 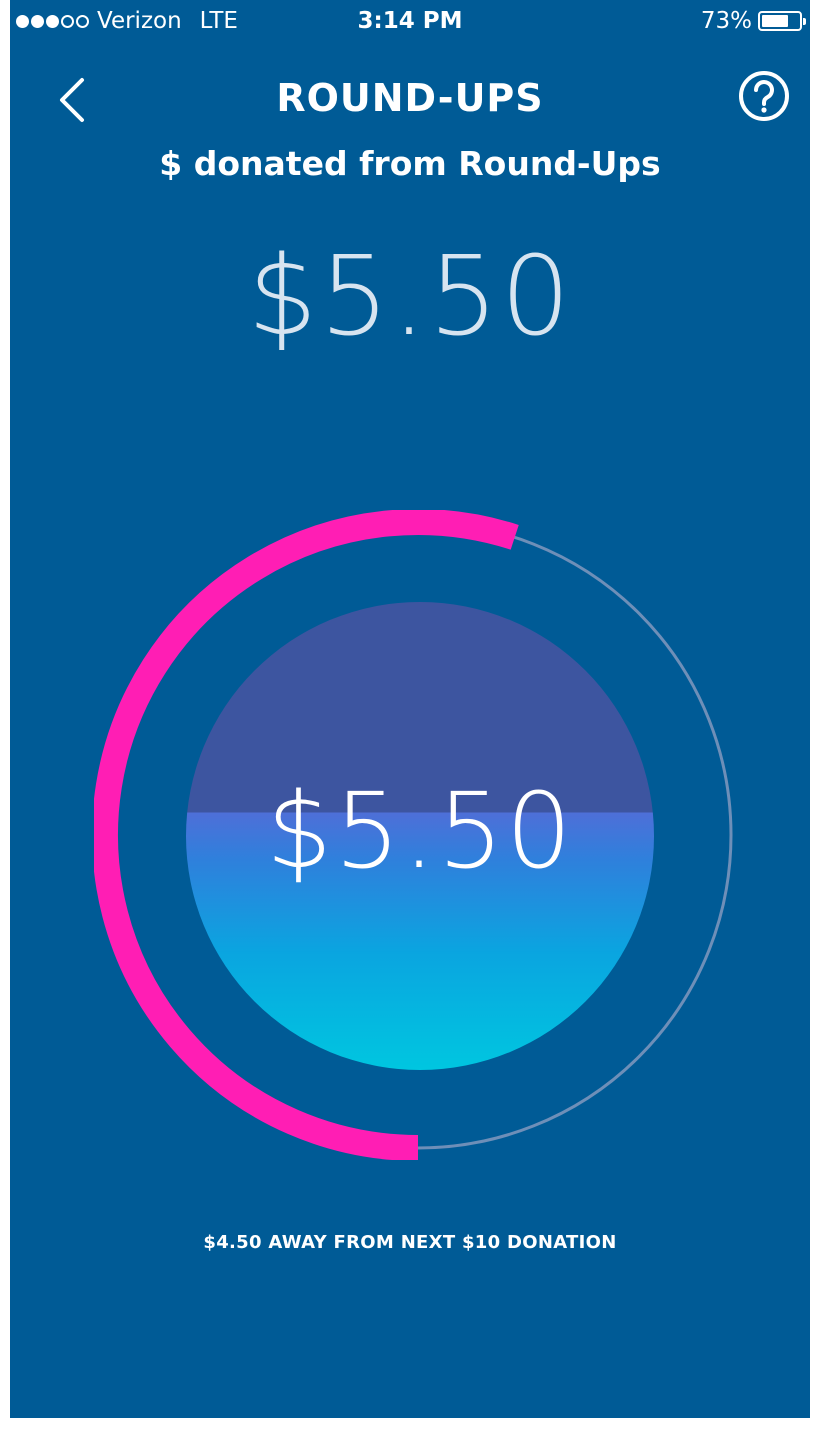 What do you see at coordinates (804, 21) in the screenshot?
I see `battery-cap` at bounding box center [804, 21].